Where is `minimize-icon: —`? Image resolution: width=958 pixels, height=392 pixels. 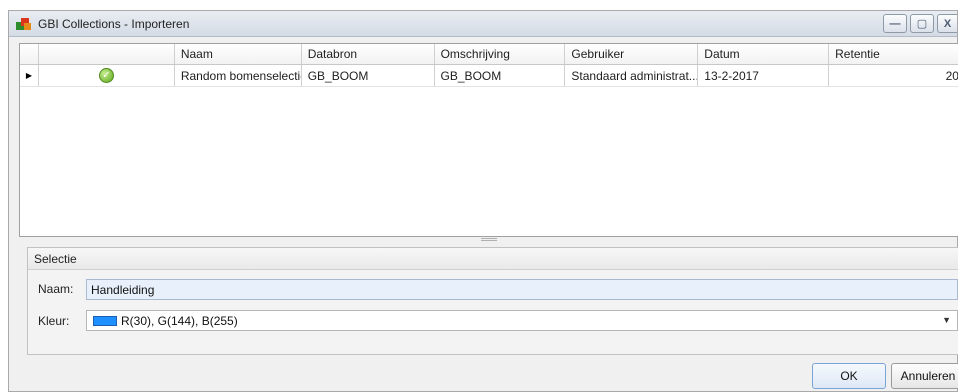 minimize-icon: — is located at coordinates (895, 23).